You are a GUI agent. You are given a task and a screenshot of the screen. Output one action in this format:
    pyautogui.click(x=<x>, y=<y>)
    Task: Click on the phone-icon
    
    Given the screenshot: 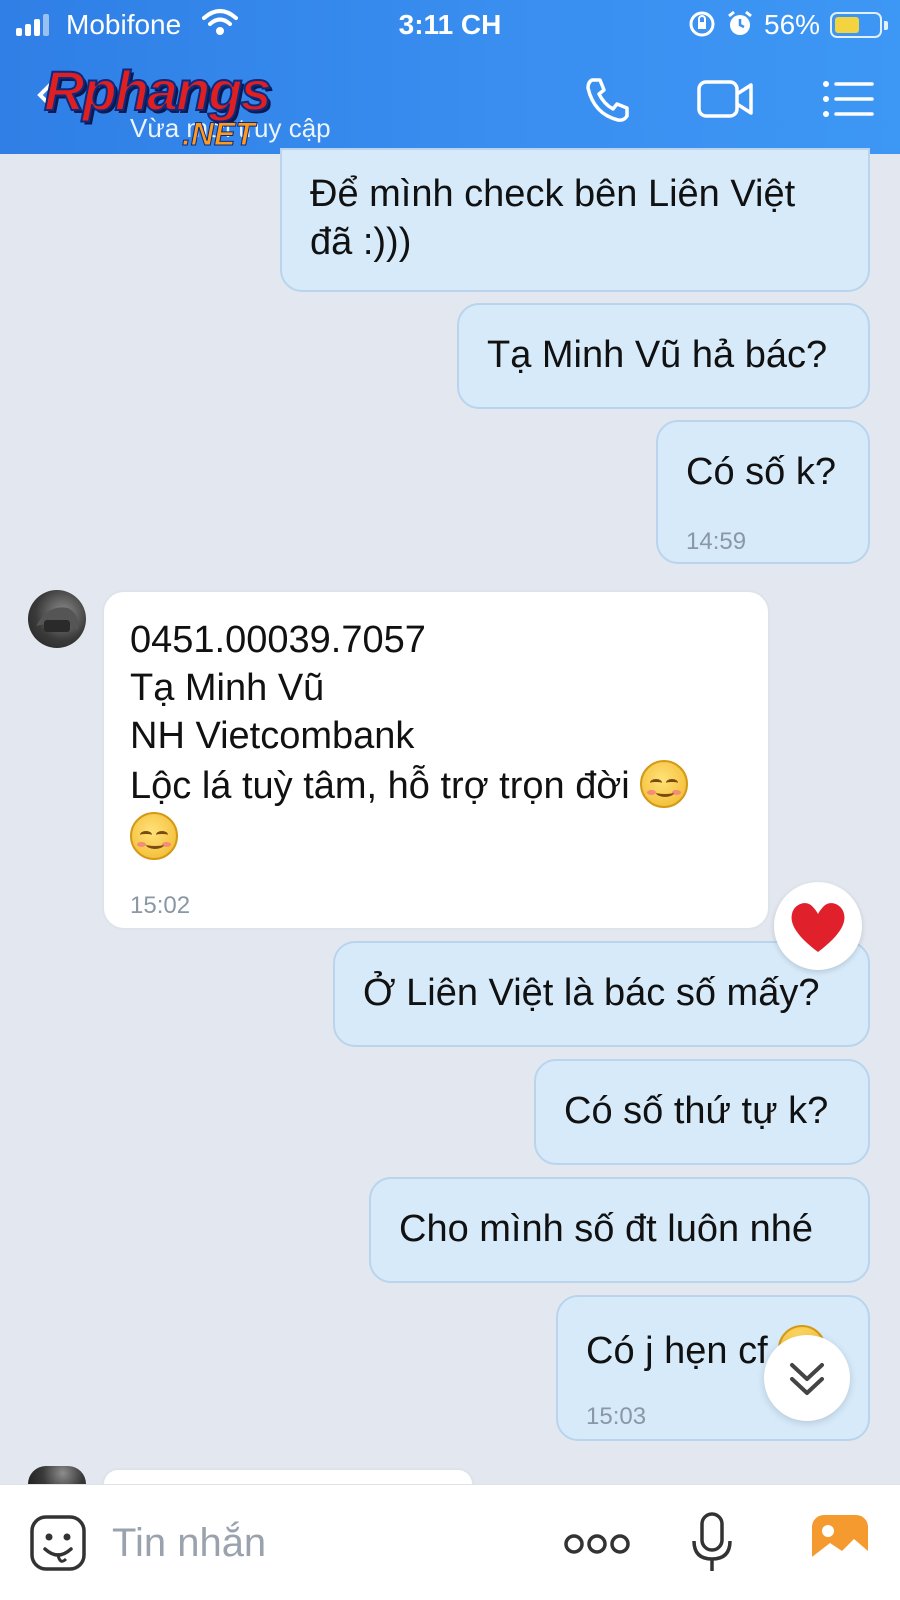 What is the action you would take?
    pyautogui.click(x=610, y=99)
    